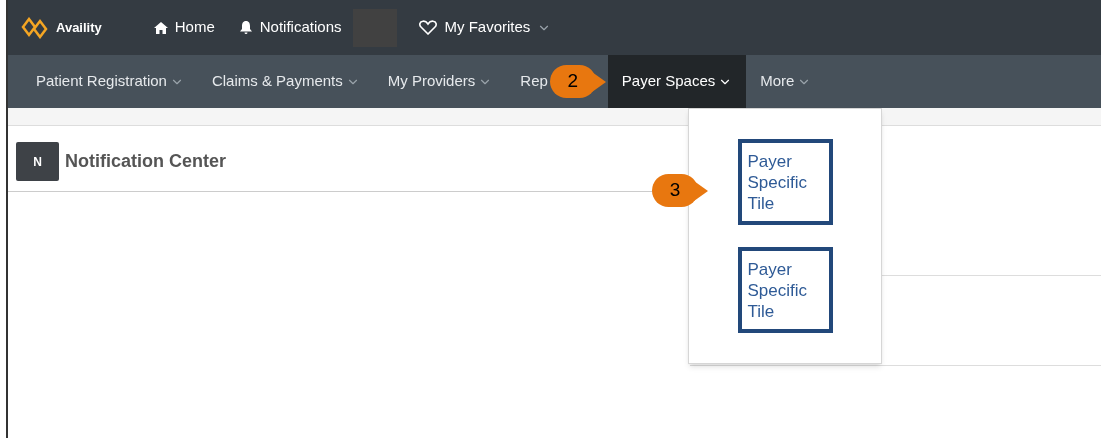  I want to click on panel-title: Notification Center, so click(145, 161).